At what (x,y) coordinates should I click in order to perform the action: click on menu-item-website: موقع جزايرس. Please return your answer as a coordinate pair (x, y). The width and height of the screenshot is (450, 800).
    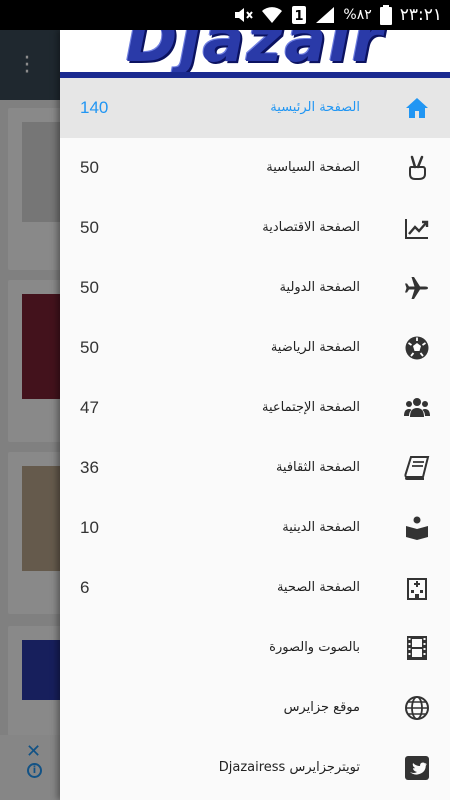
    Looking at the image, I should click on (255, 708).